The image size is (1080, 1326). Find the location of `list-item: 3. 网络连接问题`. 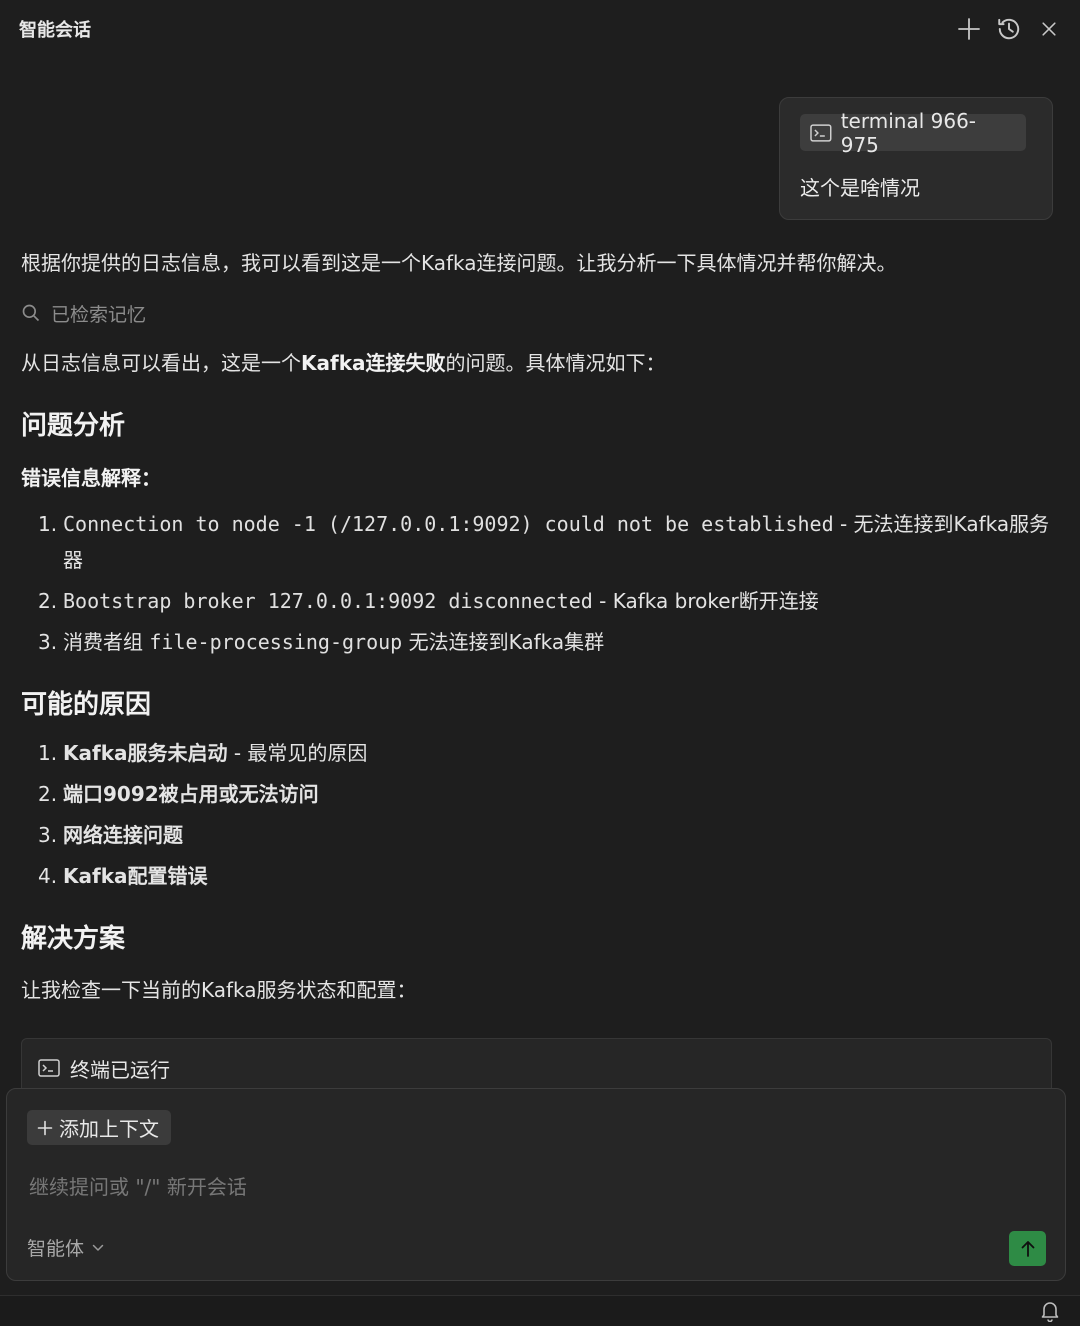

list-item: 3. 网络连接问题 is located at coordinates (544, 835).